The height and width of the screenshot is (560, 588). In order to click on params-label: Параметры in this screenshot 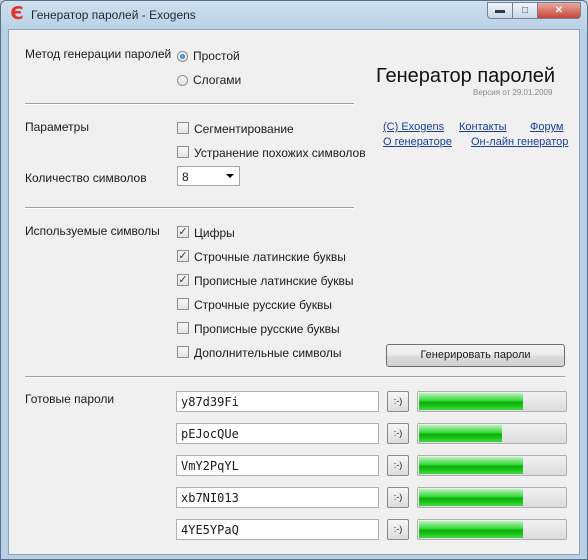, I will do `click(57, 127)`.